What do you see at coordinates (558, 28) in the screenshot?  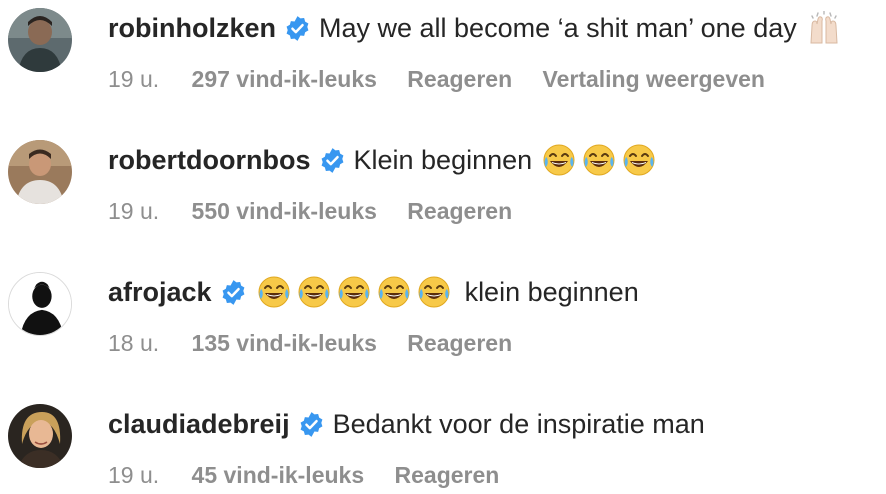 I see `comment-text: May we all become ‘a shit man’ one day` at bounding box center [558, 28].